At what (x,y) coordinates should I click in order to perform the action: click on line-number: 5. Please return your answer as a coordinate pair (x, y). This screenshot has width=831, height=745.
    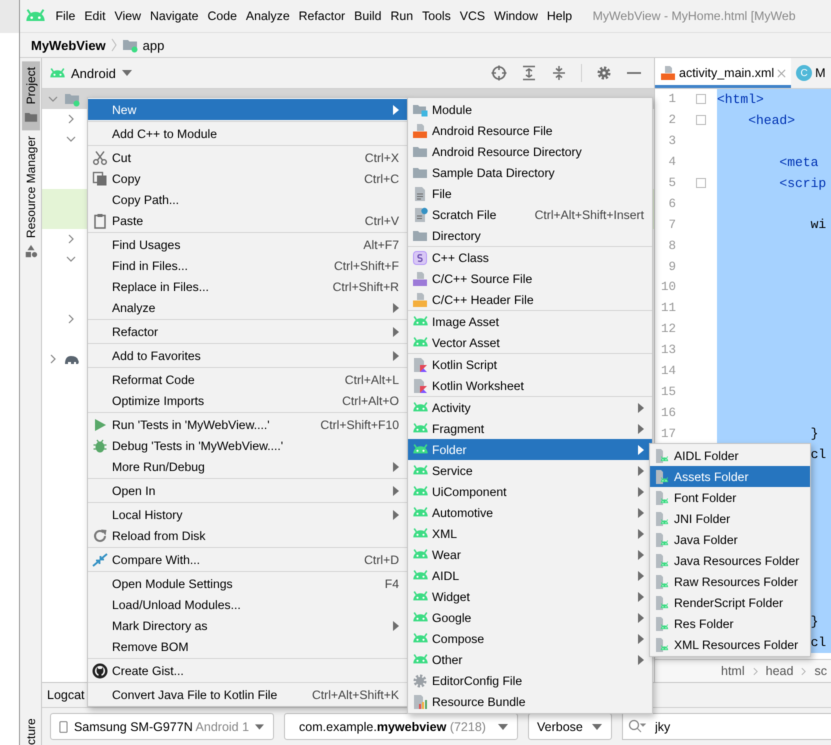
    Looking at the image, I should click on (671, 183).